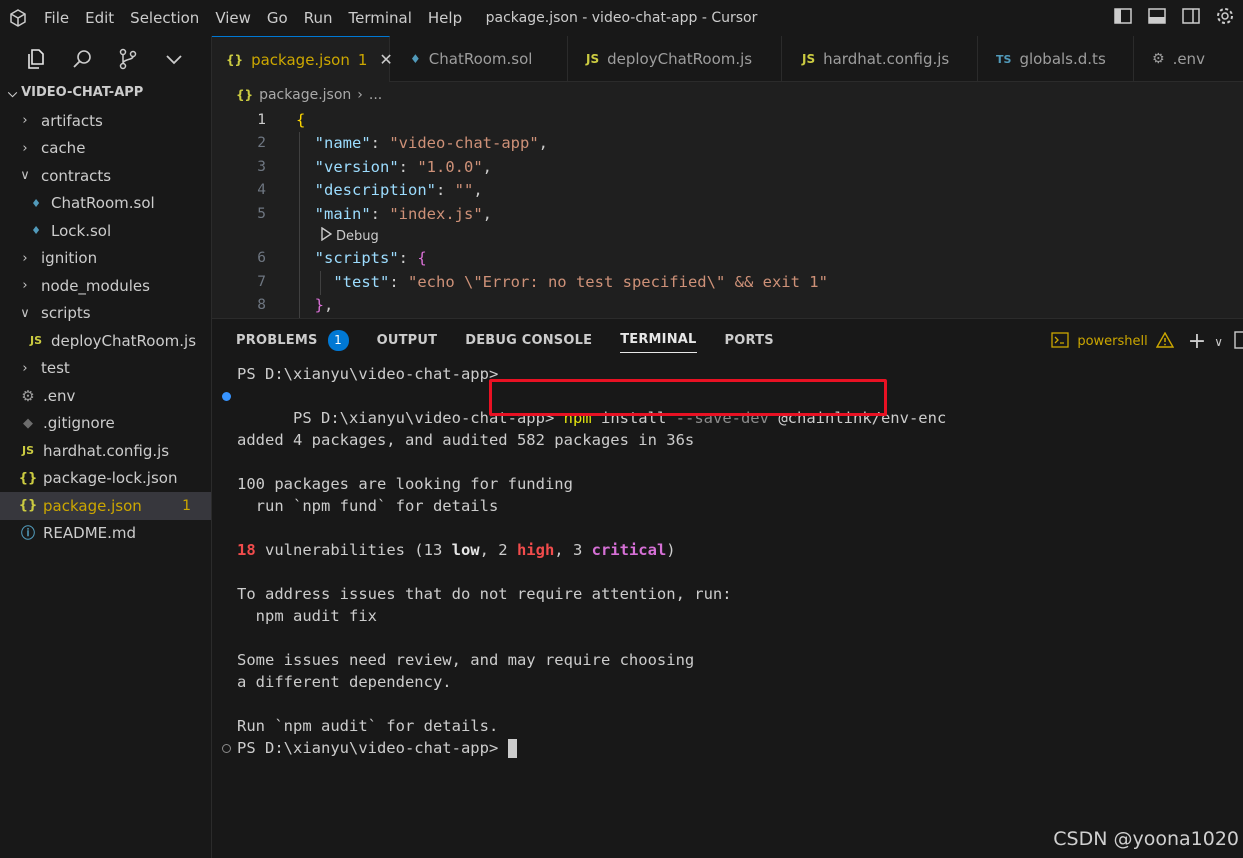  What do you see at coordinates (292, 340) in the screenshot?
I see `tab-problems: PROBLEMS 1` at bounding box center [292, 340].